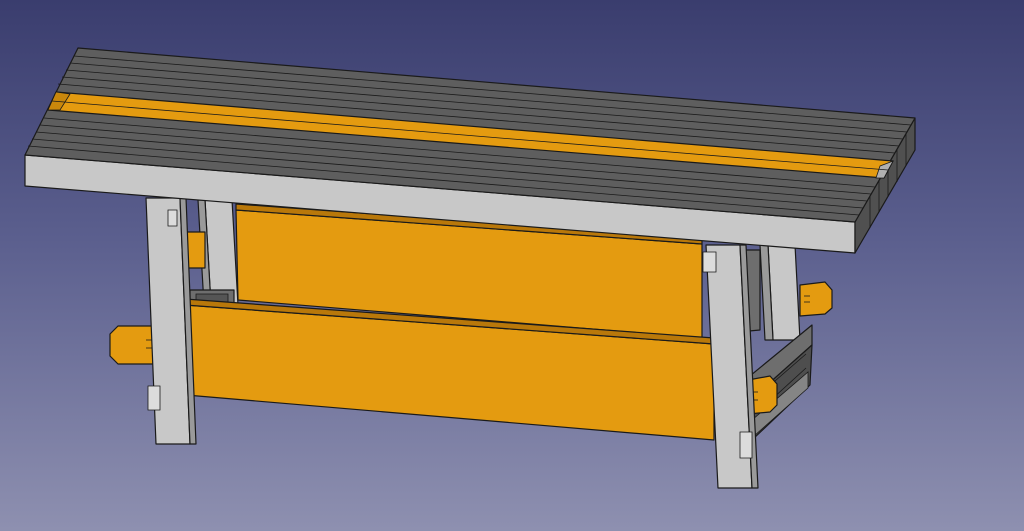 This screenshot has height=531, width=1024. What do you see at coordinates (132, 345) in the screenshot?
I see `left-tenon-front` at bounding box center [132, 345].